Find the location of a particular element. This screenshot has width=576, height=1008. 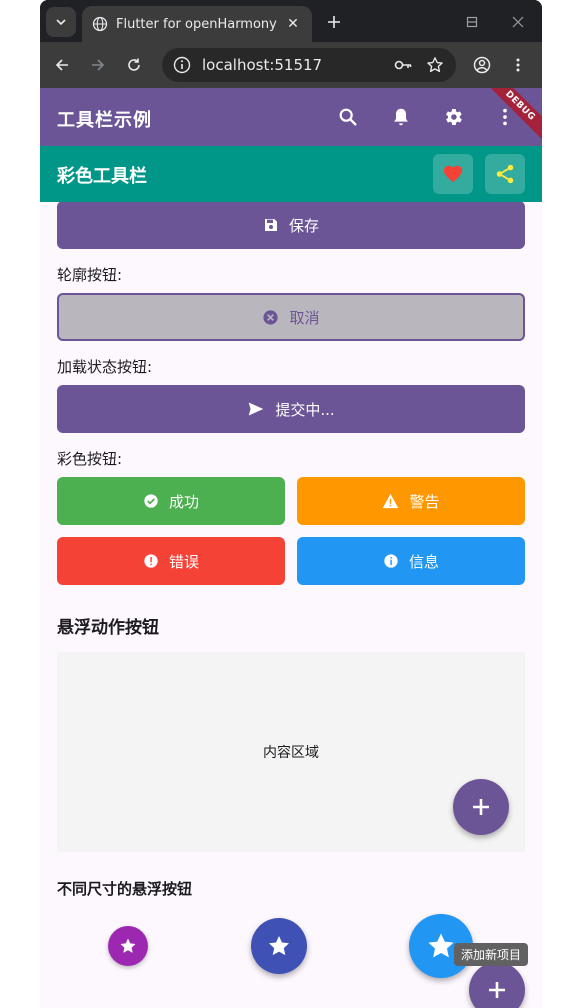

outline-buttons-label: 轮廓按钮: is located at coordinates (90, 275).